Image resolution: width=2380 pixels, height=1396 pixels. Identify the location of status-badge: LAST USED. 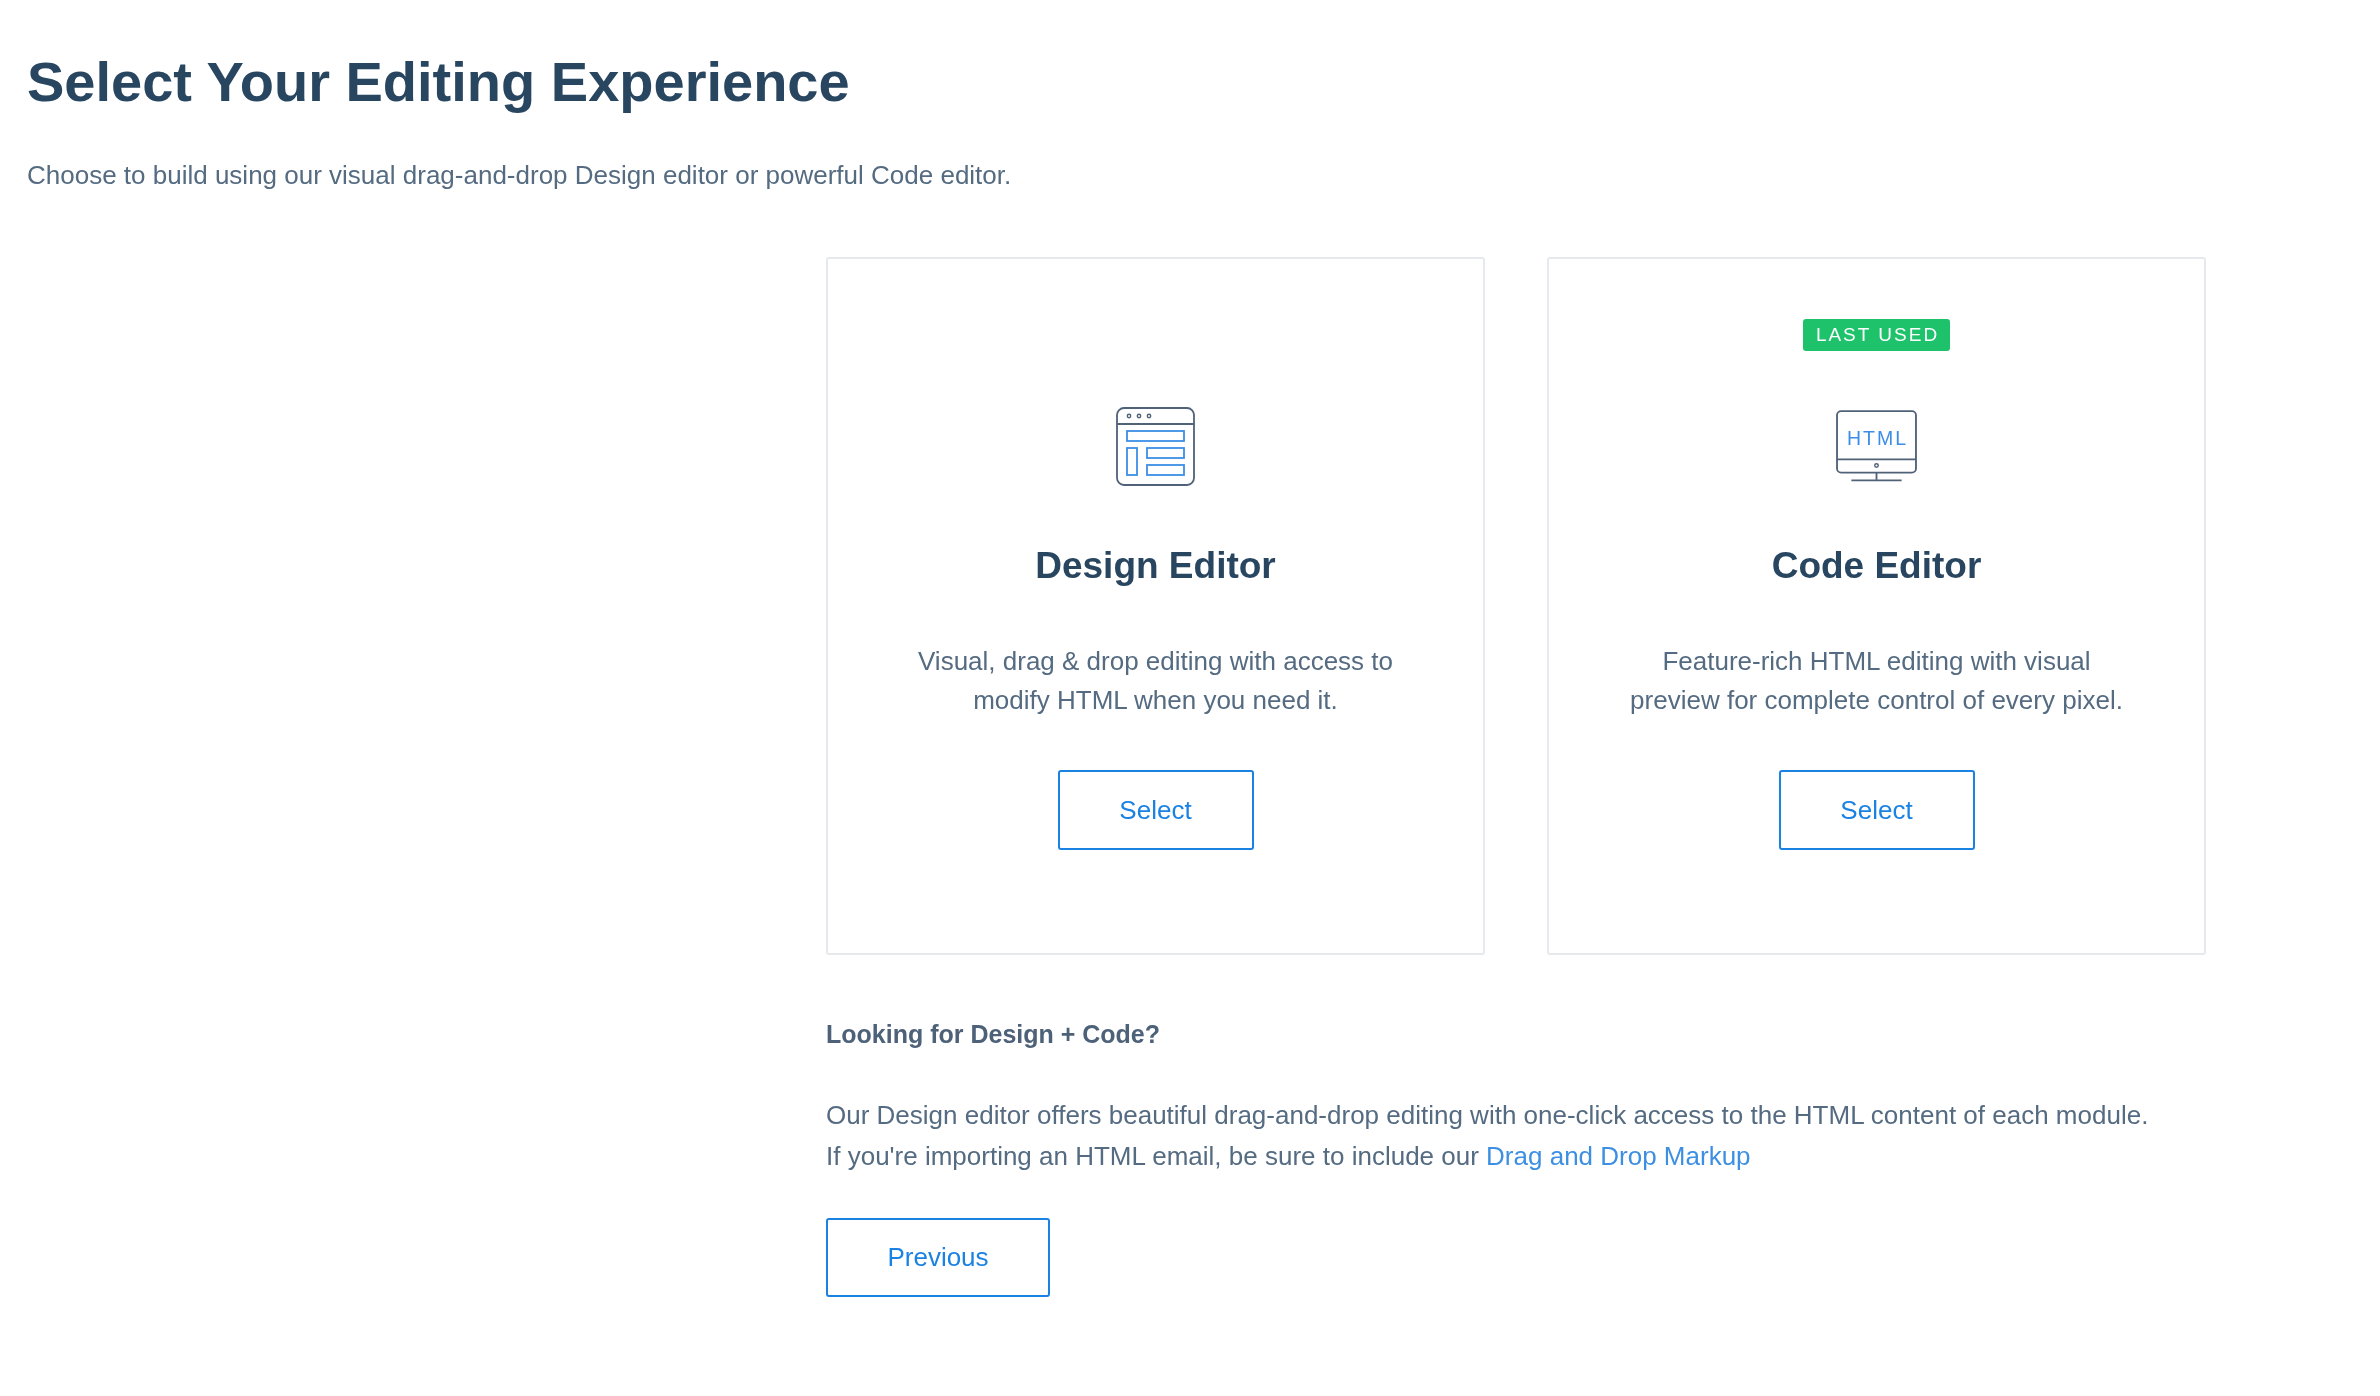
(1876, 335).